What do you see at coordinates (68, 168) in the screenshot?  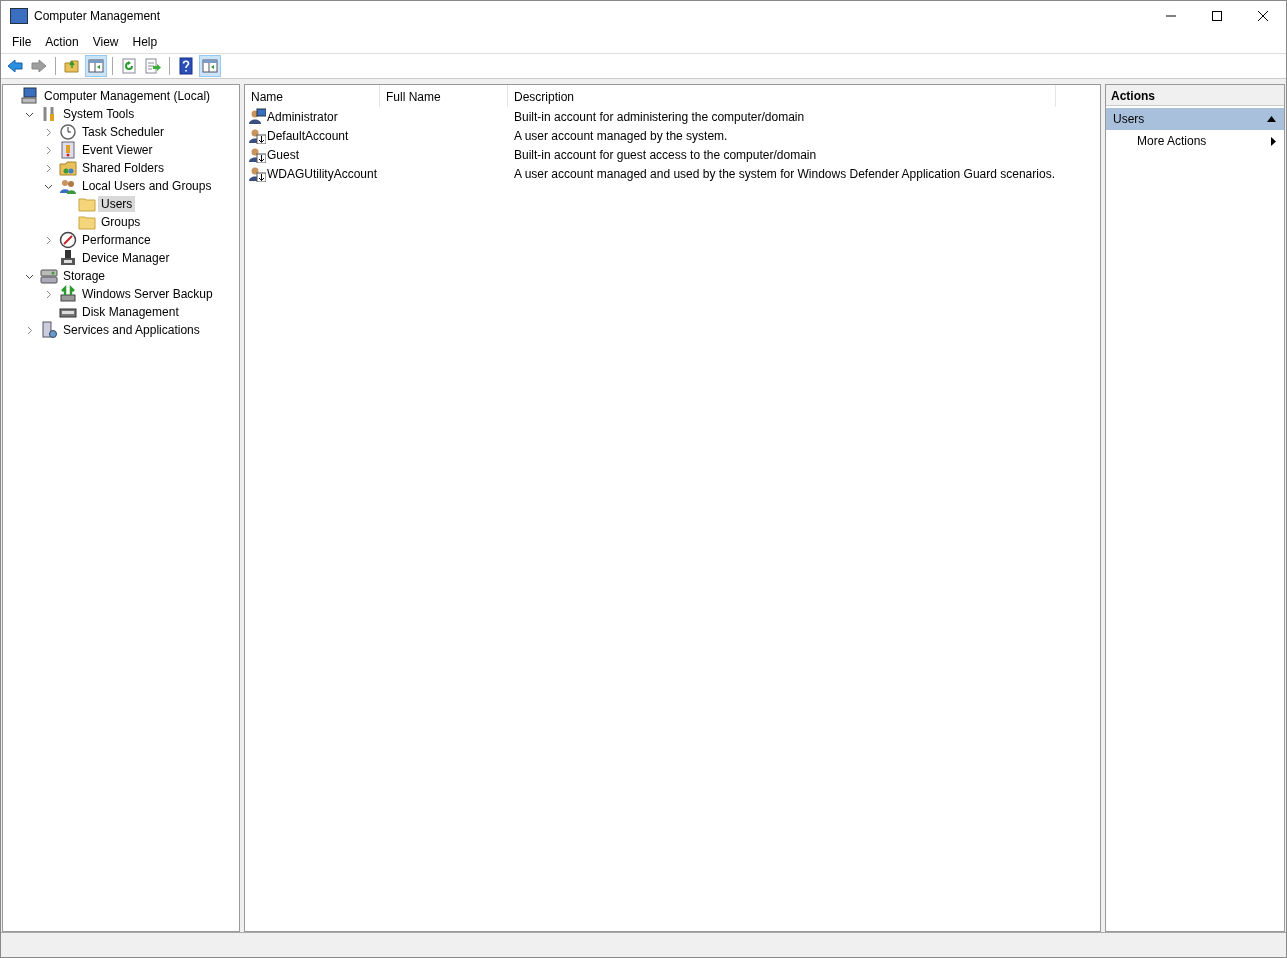 I see `share-icon` at bounding box center [68, 168].